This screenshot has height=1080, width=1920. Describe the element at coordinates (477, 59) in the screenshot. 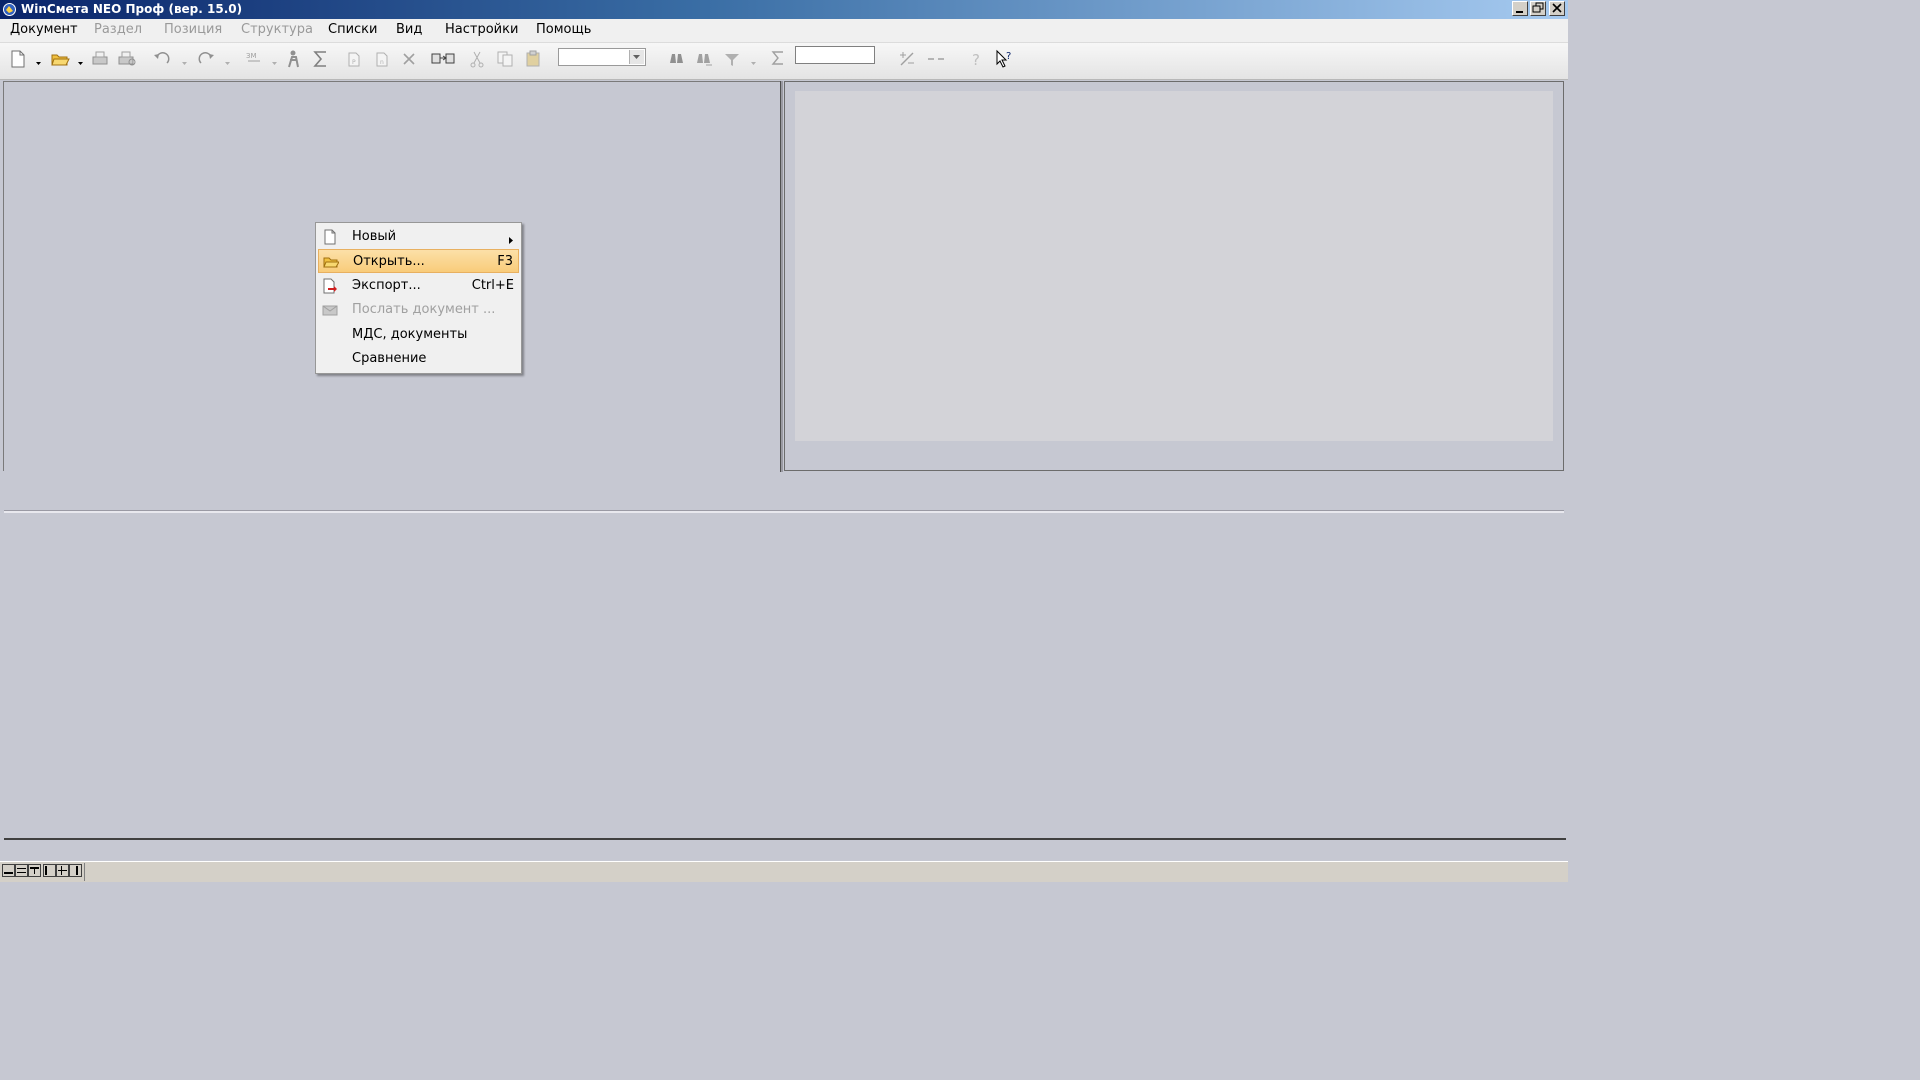

I see `cut-icon` at that location.